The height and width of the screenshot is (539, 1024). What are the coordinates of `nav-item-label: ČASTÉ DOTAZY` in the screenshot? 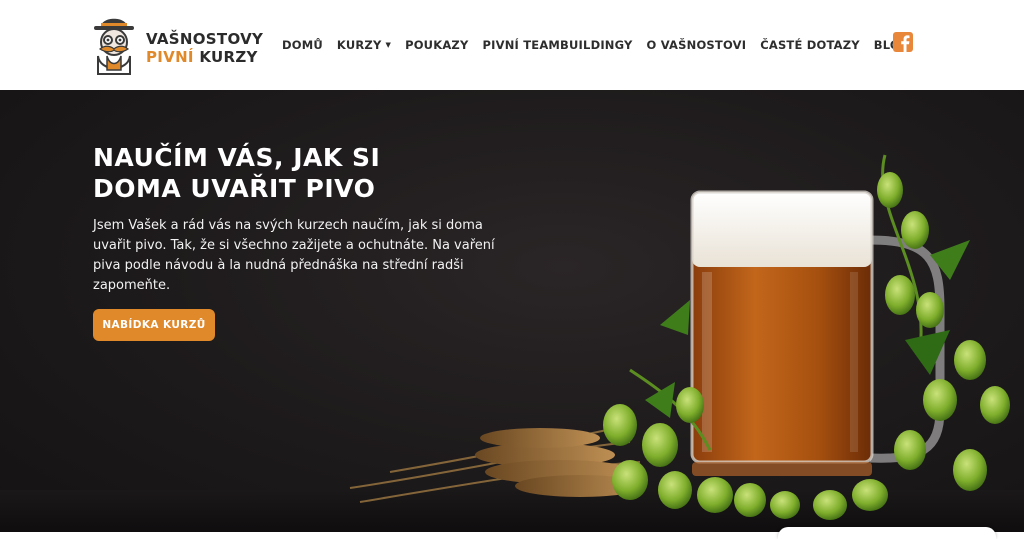 It's located at (810, 45).